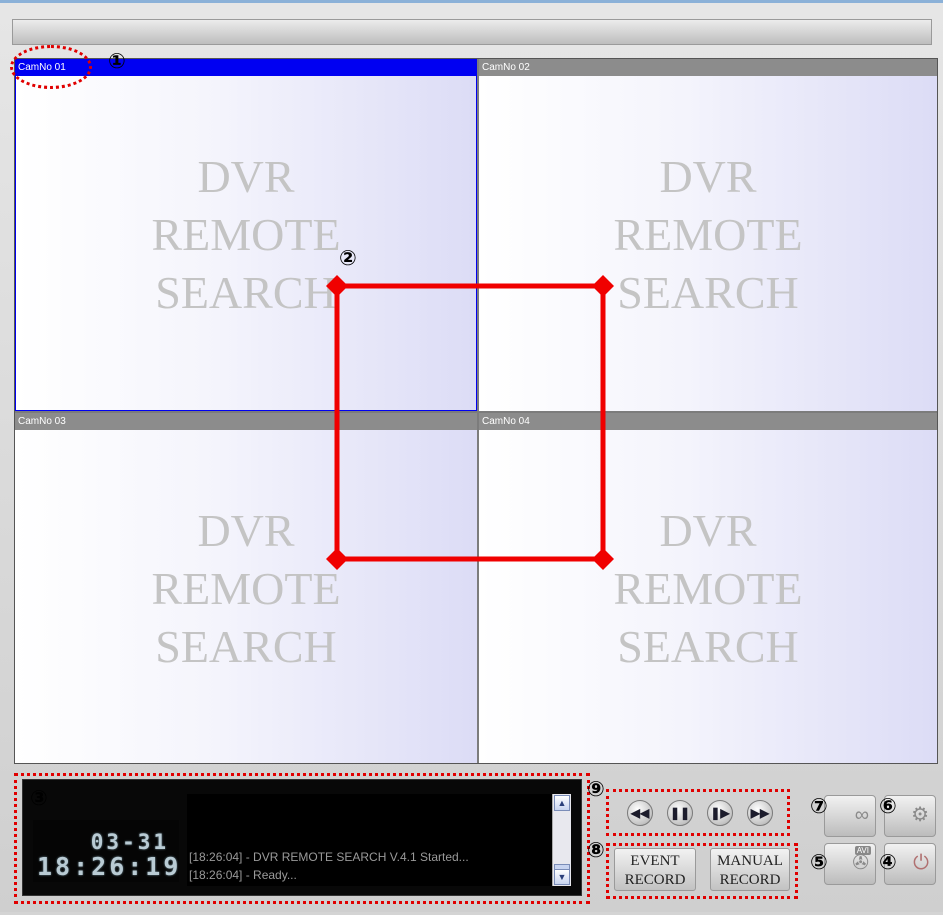 This screenshot has width=943, height=915. I want to click on drag-handle-top-left, so click(337, 286).